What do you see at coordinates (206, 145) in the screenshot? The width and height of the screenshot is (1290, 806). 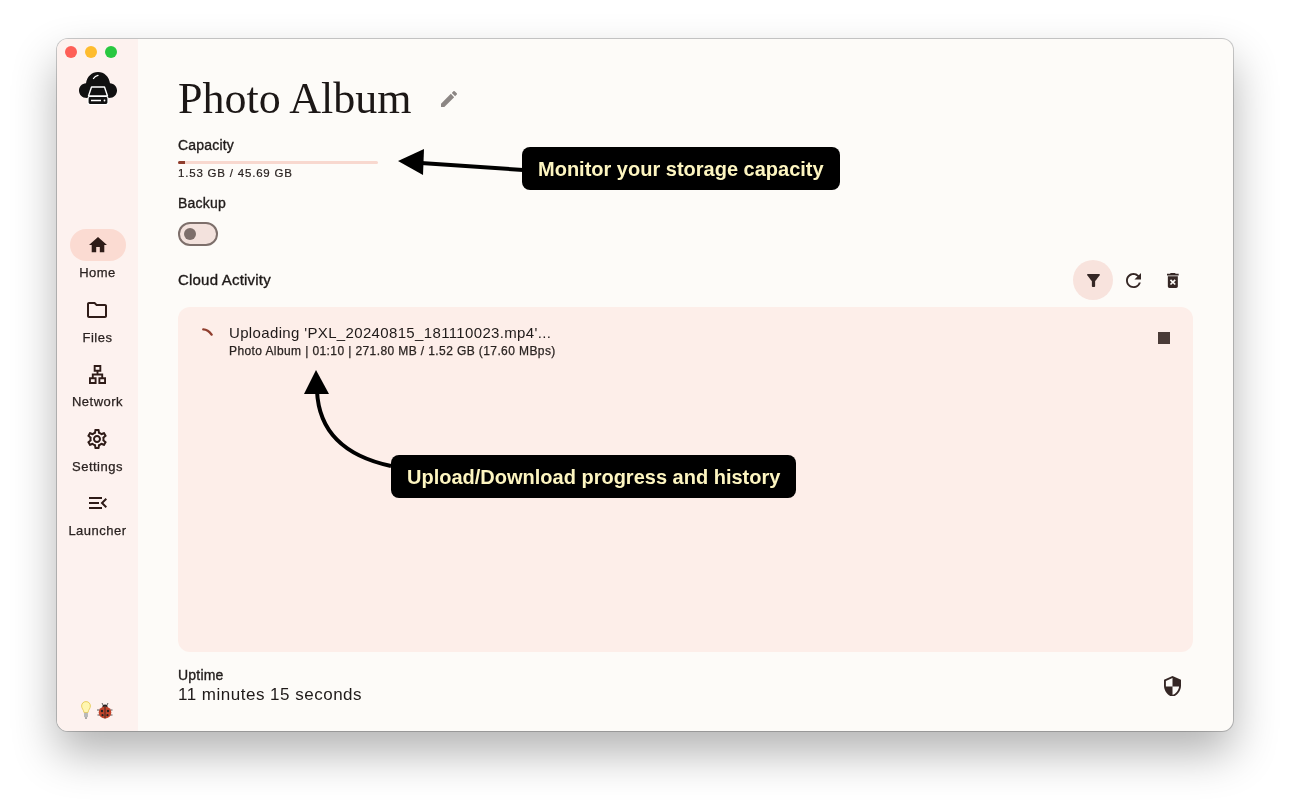 I see `capacity-label: Capacity` at bounding box center [206, 145].